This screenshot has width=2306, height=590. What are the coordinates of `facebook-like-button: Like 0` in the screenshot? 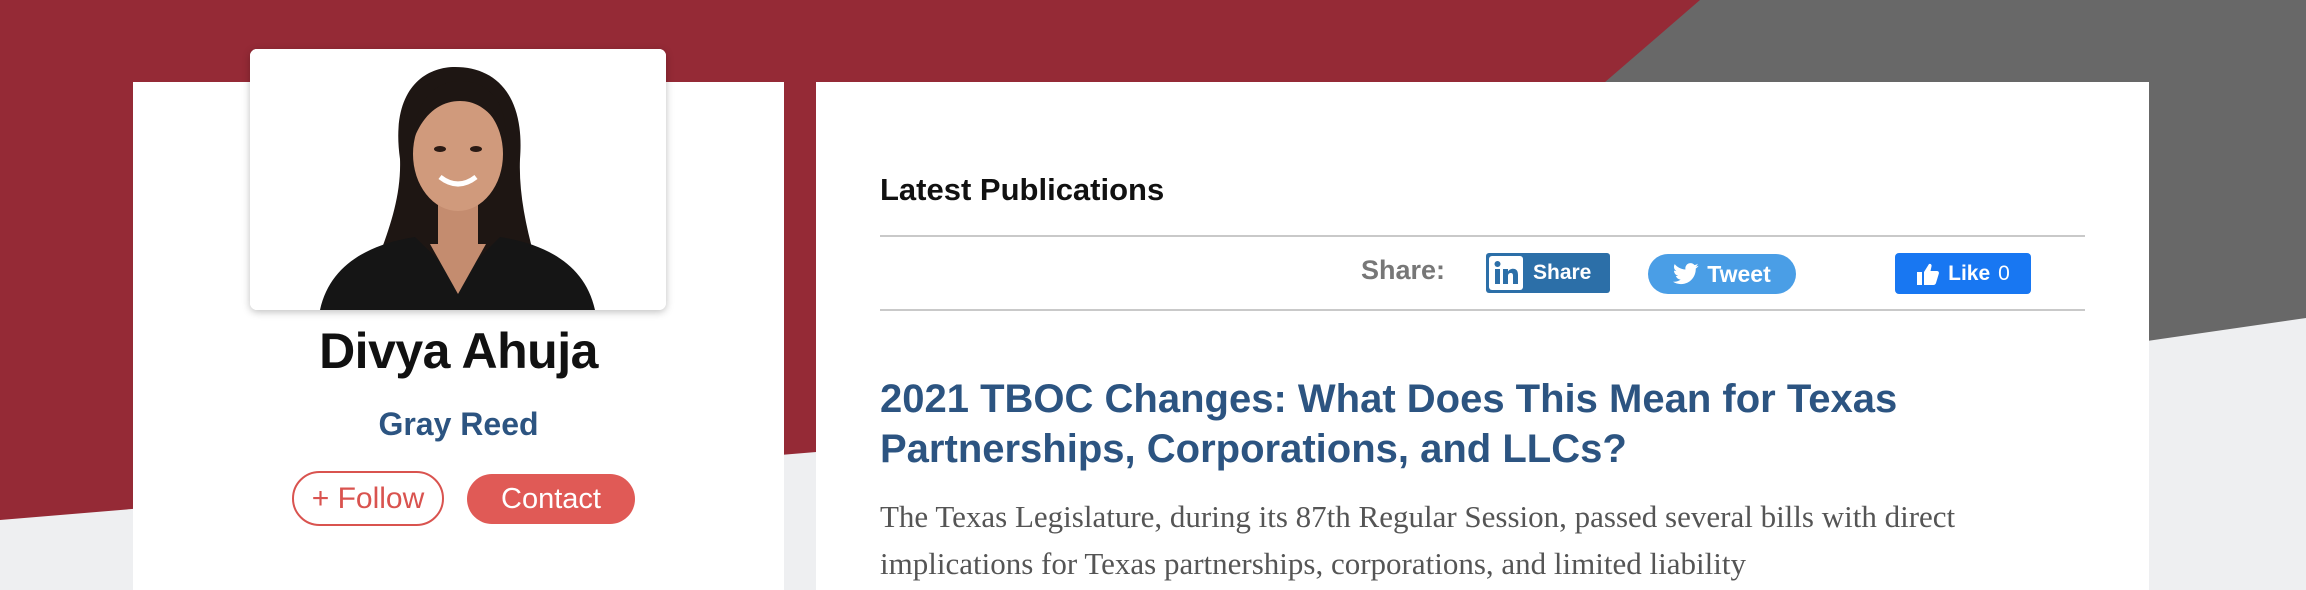 It's located at (1963, 273).